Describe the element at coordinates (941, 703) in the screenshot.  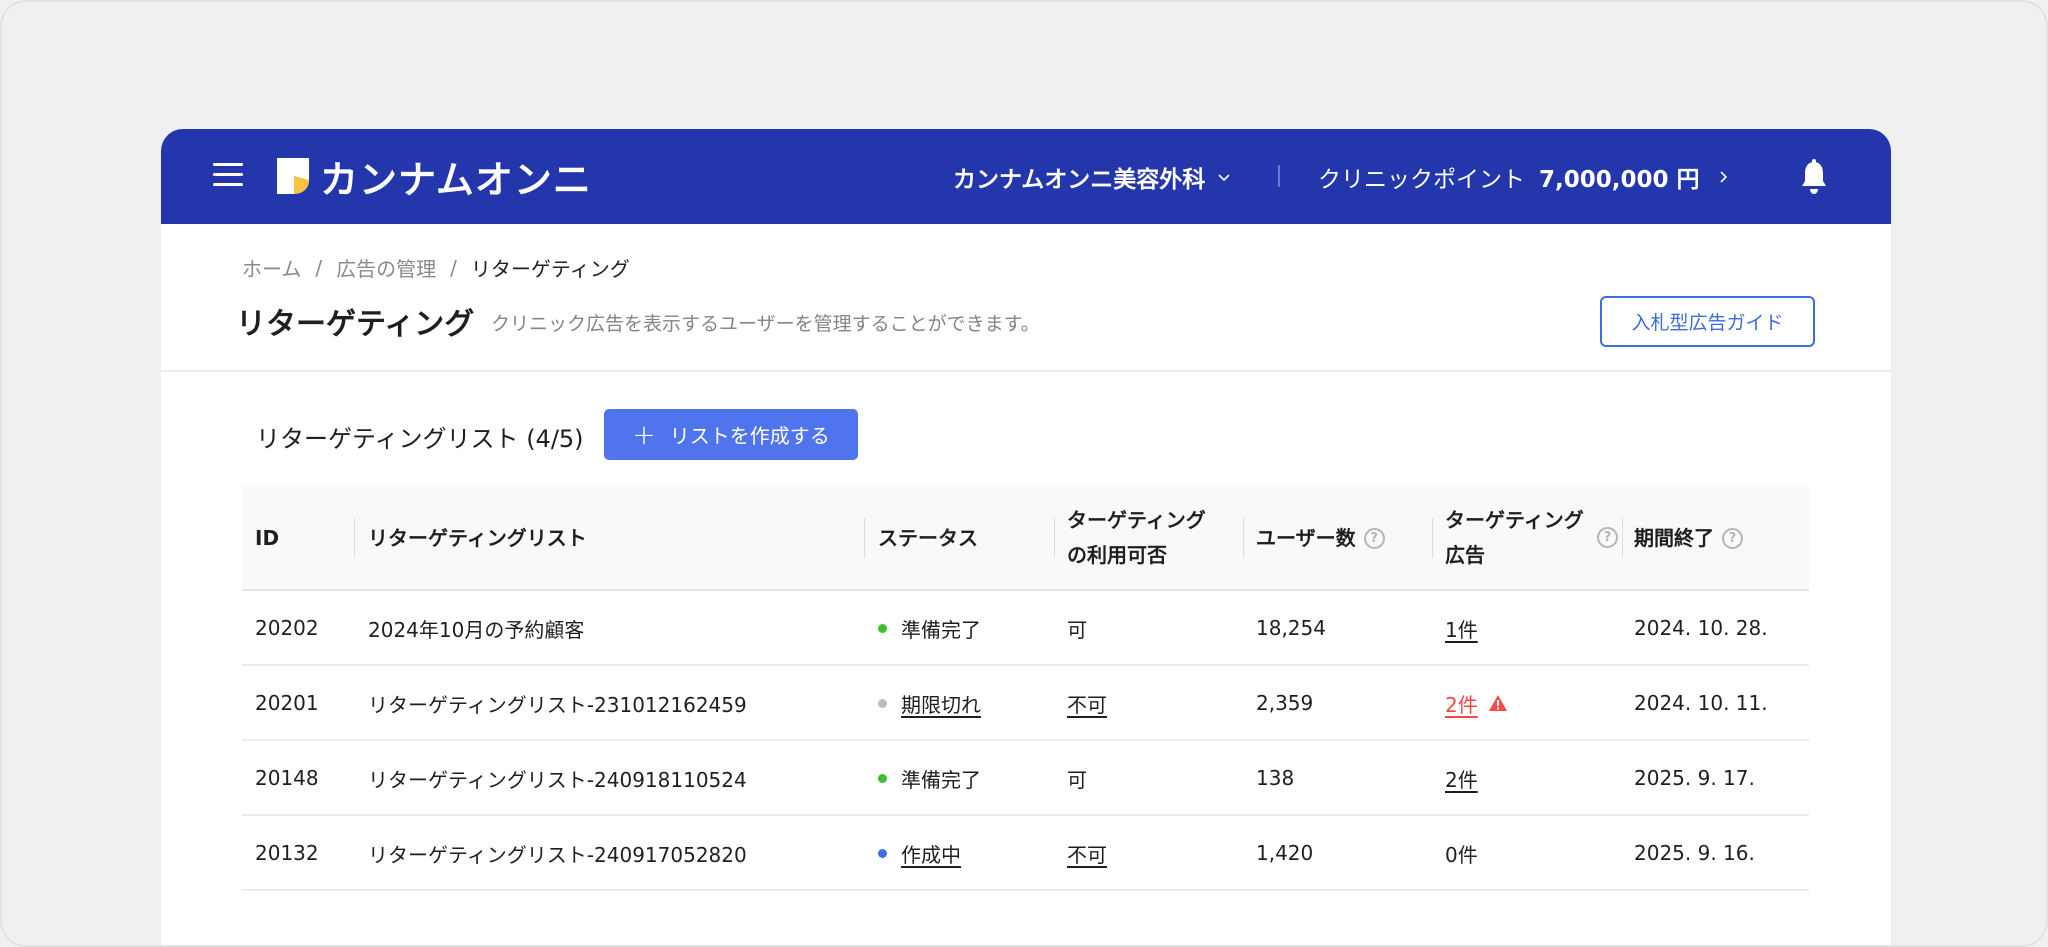
I see `status-text: 期限切れ` at that location.